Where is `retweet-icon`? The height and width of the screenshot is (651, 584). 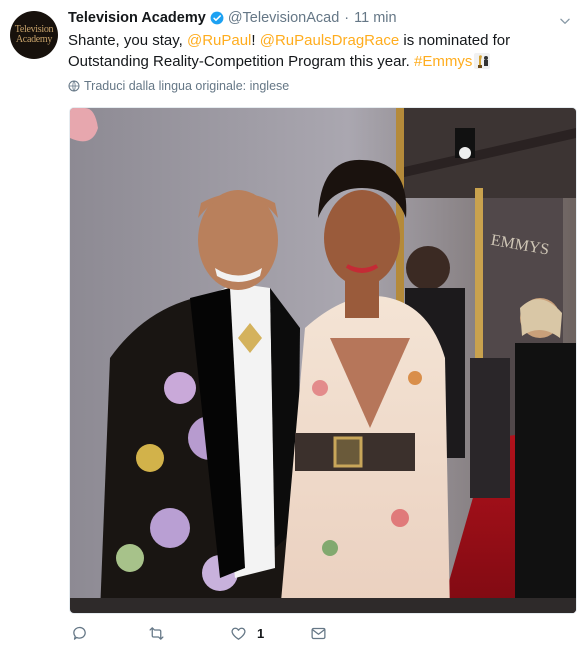 retweet-icon is located at coordinates (156, 633).